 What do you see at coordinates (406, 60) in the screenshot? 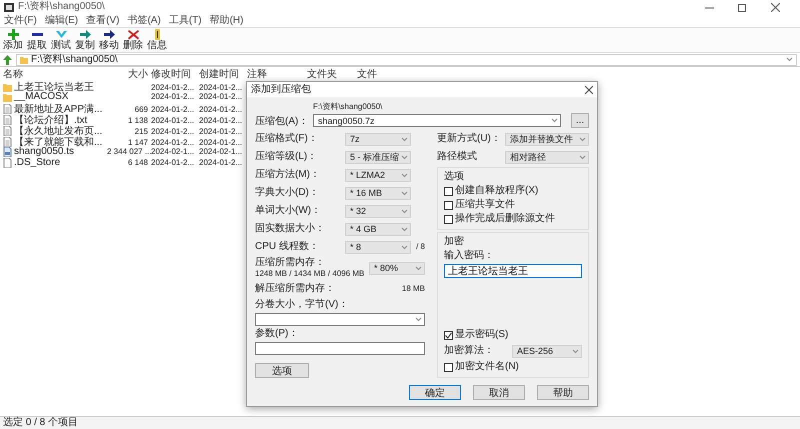
I see `address-field: F:\资料\shang0050\` at bounding box center [406, 60].